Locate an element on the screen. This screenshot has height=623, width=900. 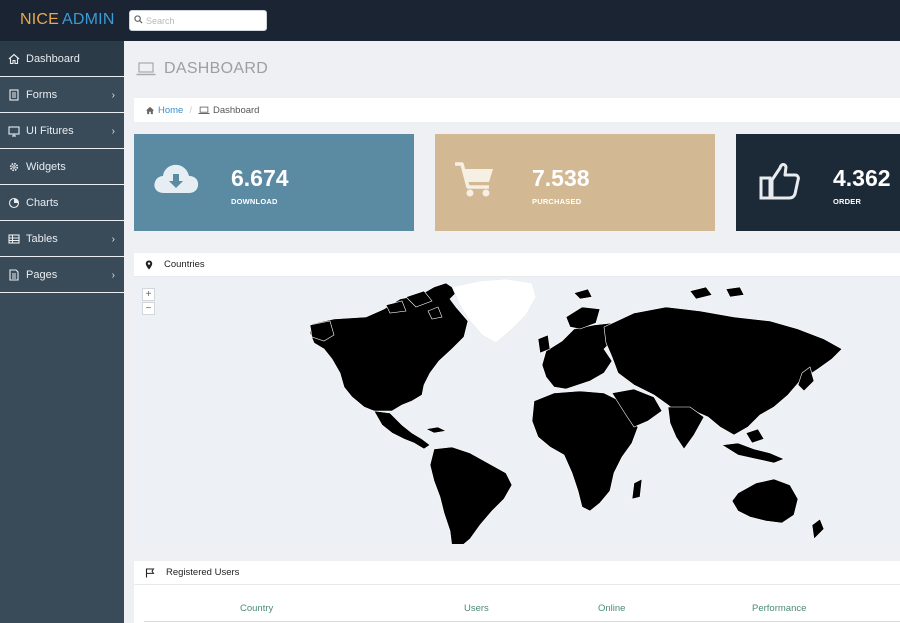
flag-icon is located at coordinates (150, 572).